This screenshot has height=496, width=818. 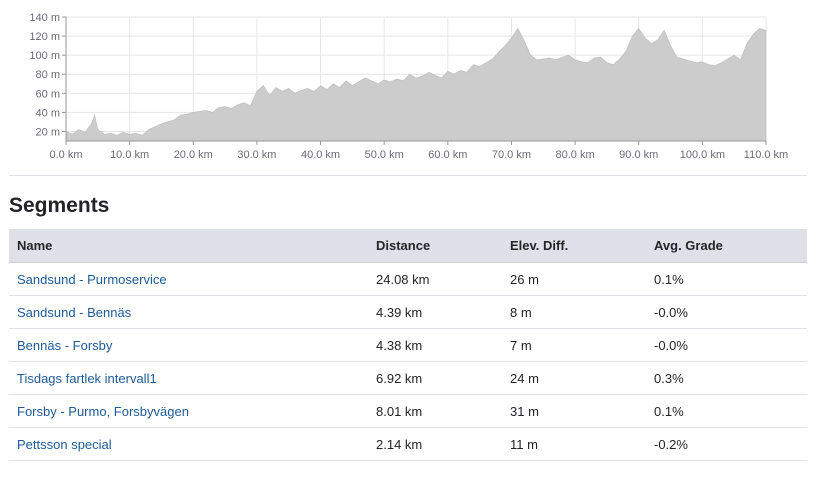 I want to click on segment-elev-diff: 24 m, so click(x=574, y=378).